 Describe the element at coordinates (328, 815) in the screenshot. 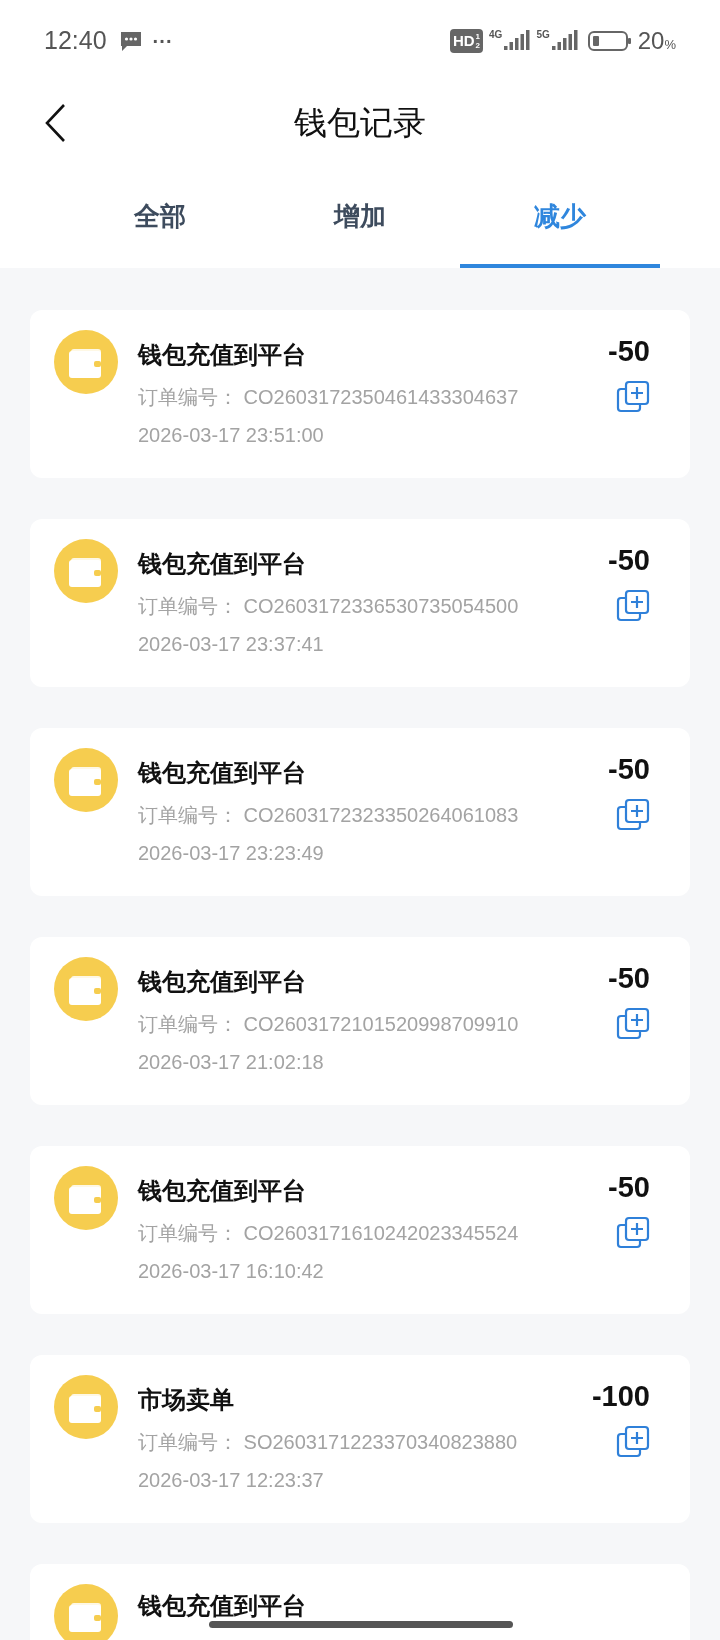

I see `order-number: 订单编号： CO2603172323350264061083` at that location.